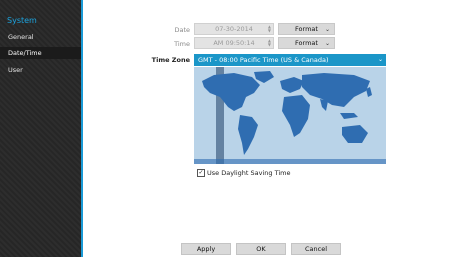 The height and width of the screenshot is (257, 457). I want to click on ok-button: OK, so click(261, 249).